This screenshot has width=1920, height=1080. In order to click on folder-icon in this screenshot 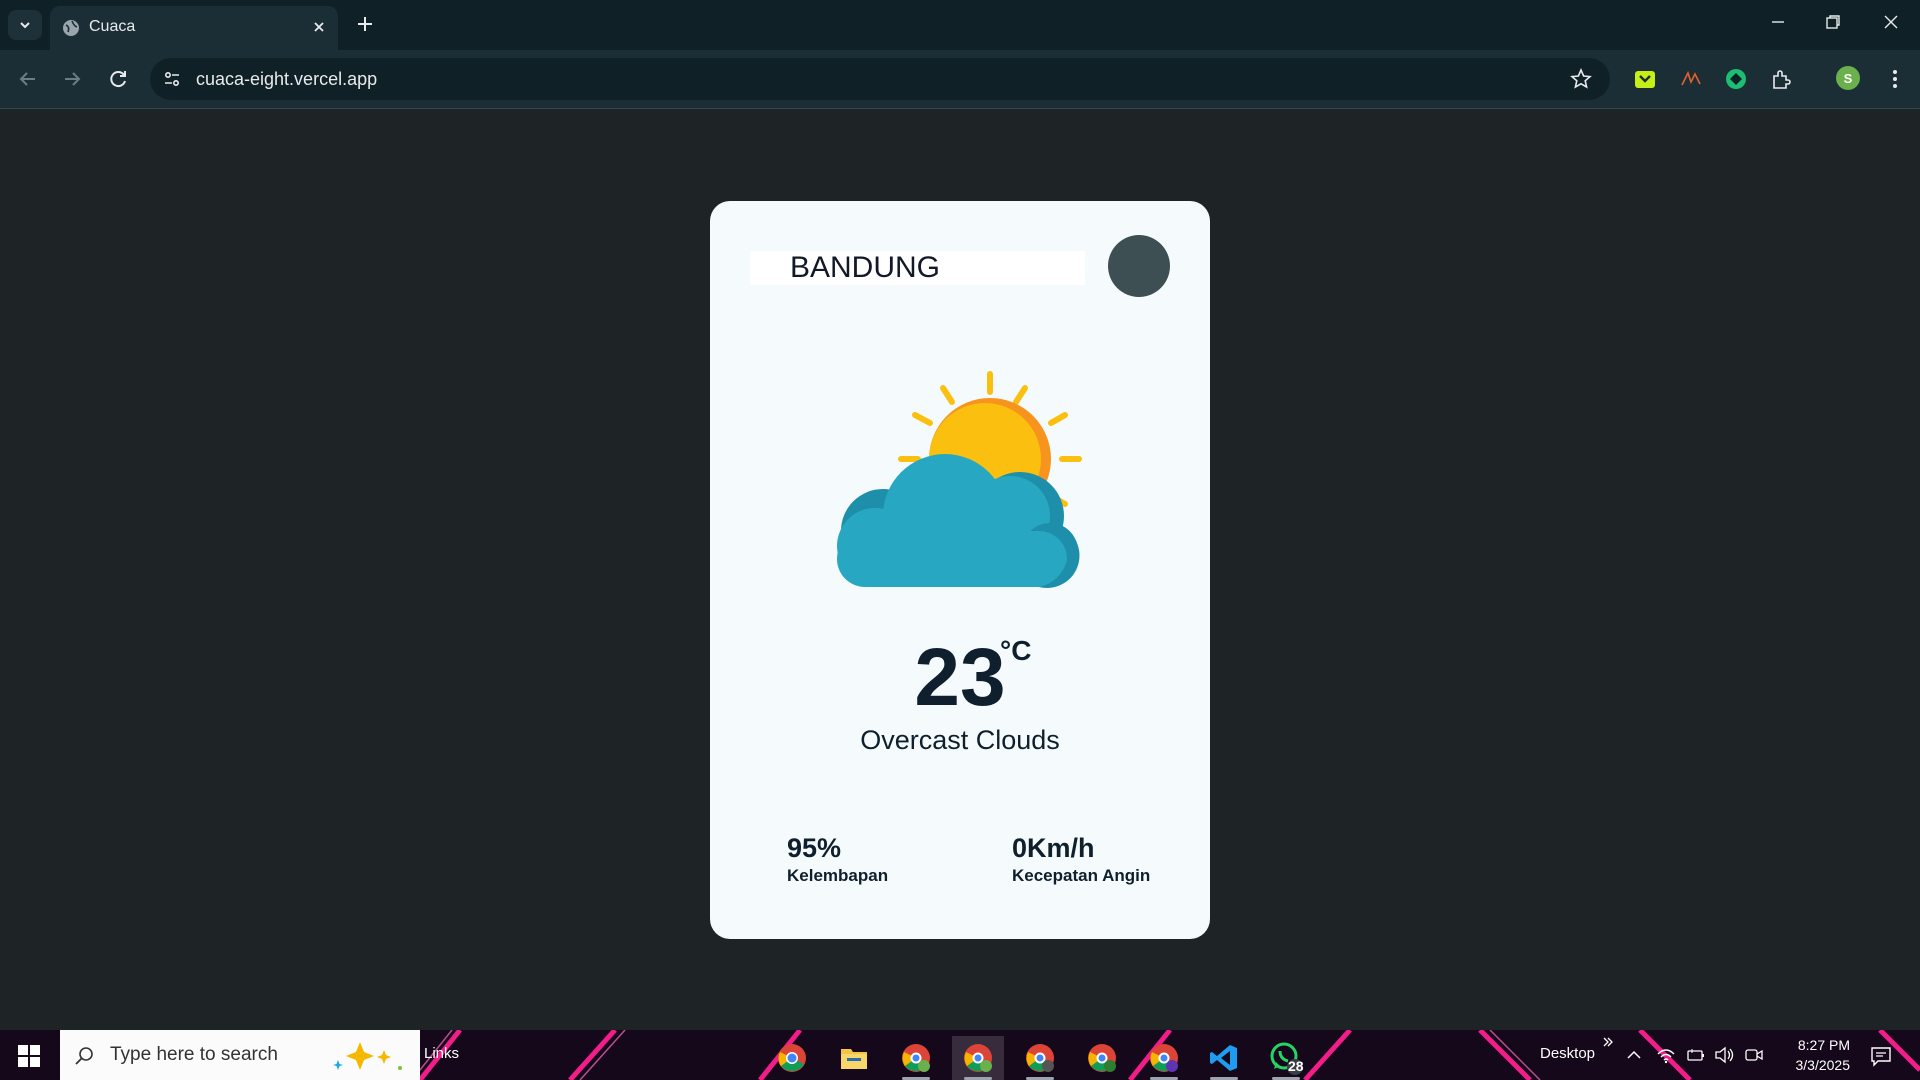, I will do `click(854, 1059)`.